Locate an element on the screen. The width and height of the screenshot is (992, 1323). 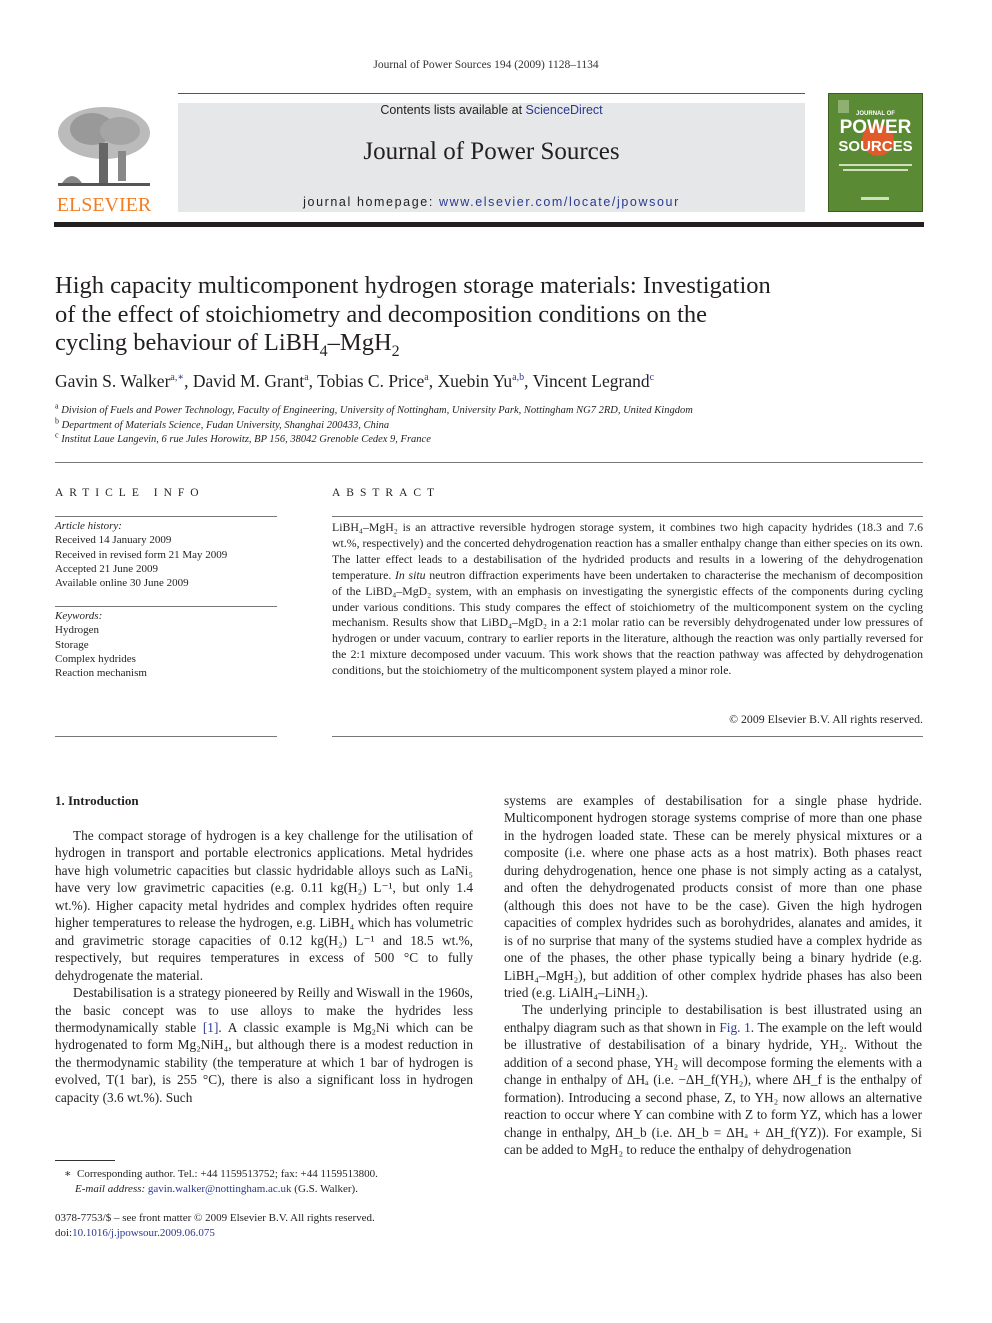
section-heading-introduction: 1. Introduction is located at coordinates (97, 800).